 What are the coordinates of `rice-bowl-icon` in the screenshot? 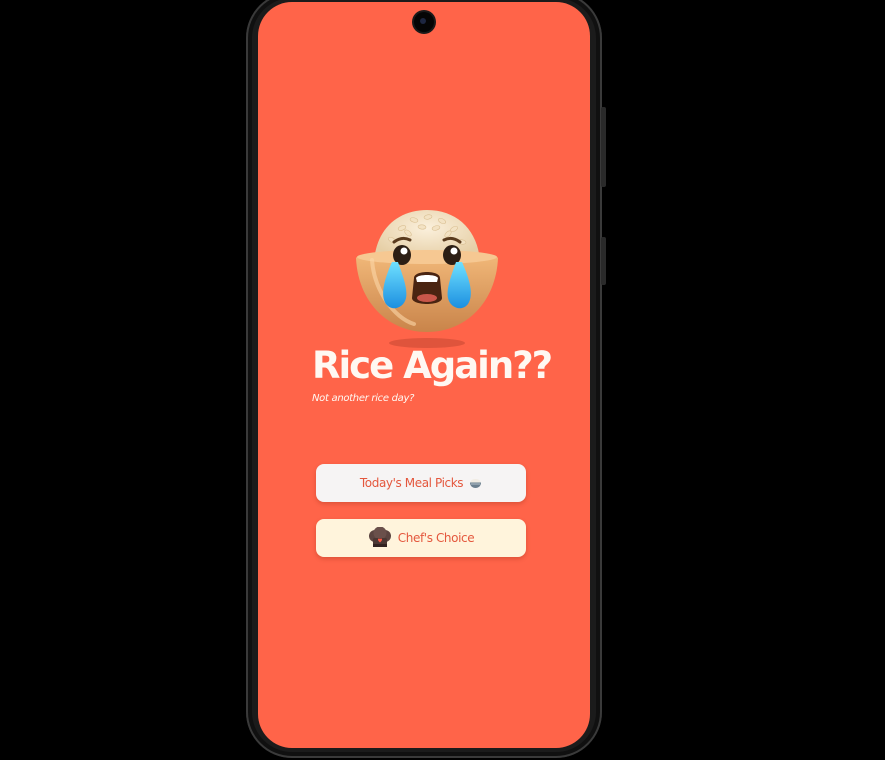 It's located at (475, 483).